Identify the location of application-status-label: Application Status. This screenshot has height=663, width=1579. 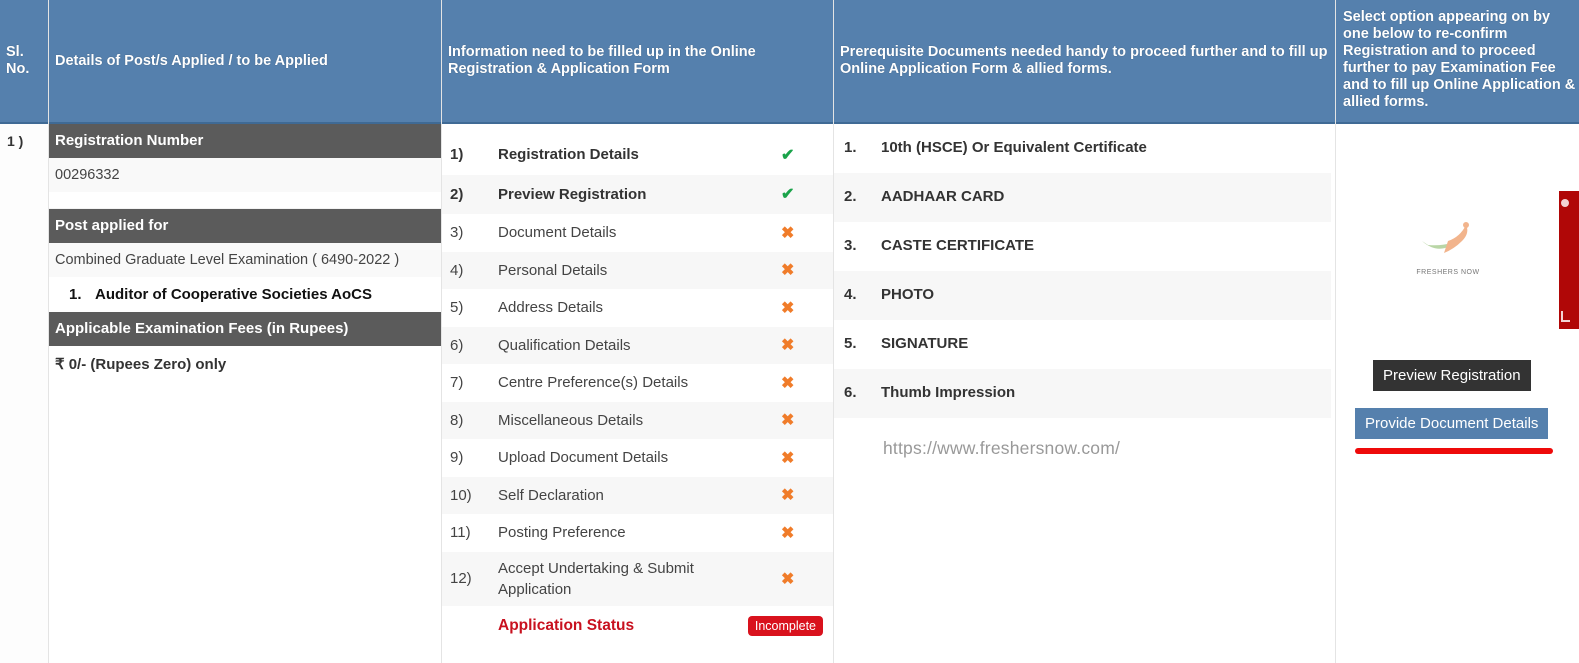
(566, 625).